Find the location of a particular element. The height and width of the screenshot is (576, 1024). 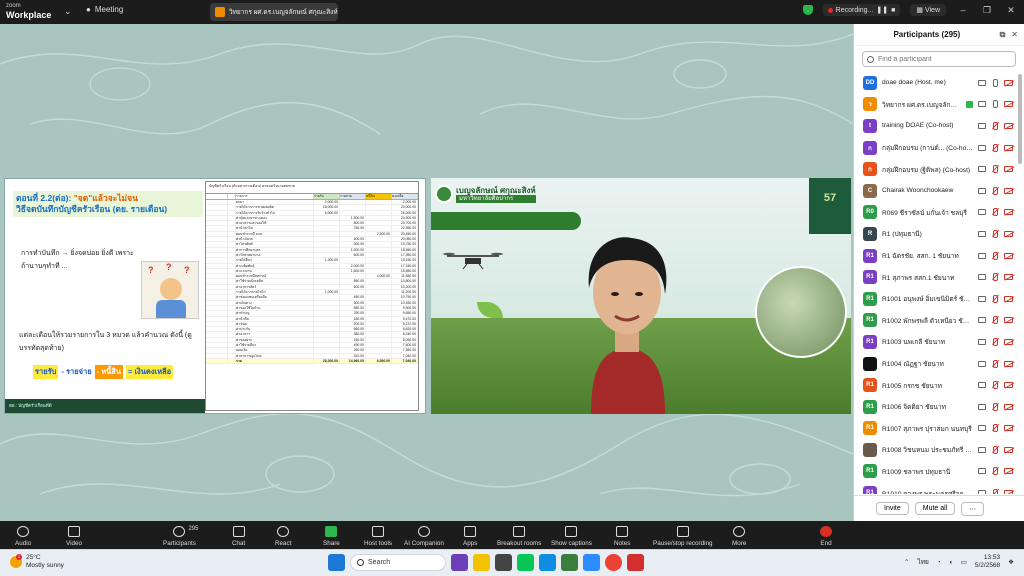

ai-companion-button: AI Companion is located at coordinates (424, 535).